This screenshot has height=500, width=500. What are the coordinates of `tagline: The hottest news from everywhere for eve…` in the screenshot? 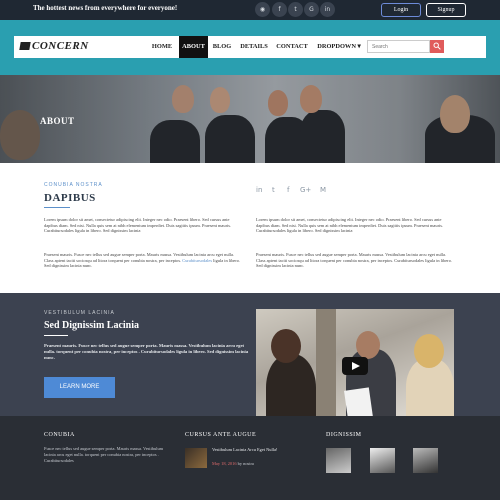 It's located at (105, 8).